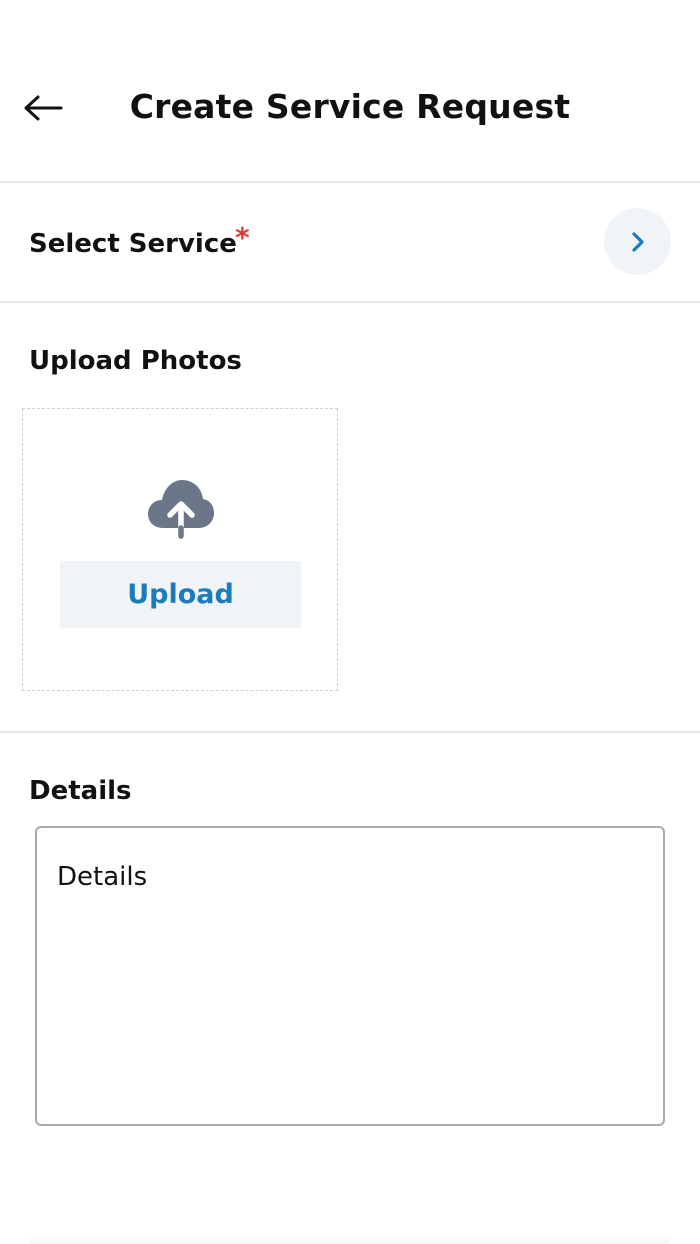 Image resolution: width=700 pixels, height=1244 pixels. What do you see at coordinates (350, 106) in the screenshot?
I see `page-title: Create Service Request` at bounding box center [350, 106].